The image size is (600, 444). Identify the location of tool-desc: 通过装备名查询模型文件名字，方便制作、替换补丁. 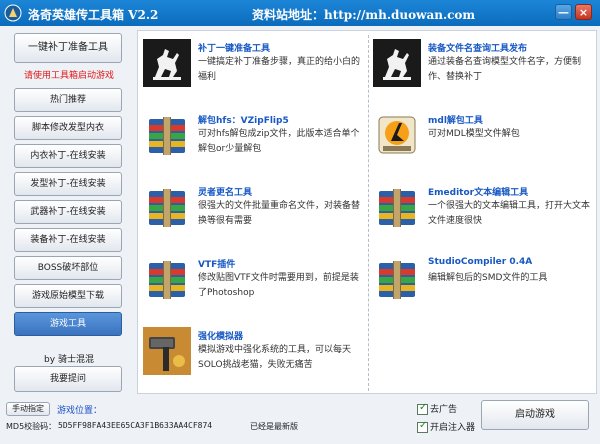
(505, 69).